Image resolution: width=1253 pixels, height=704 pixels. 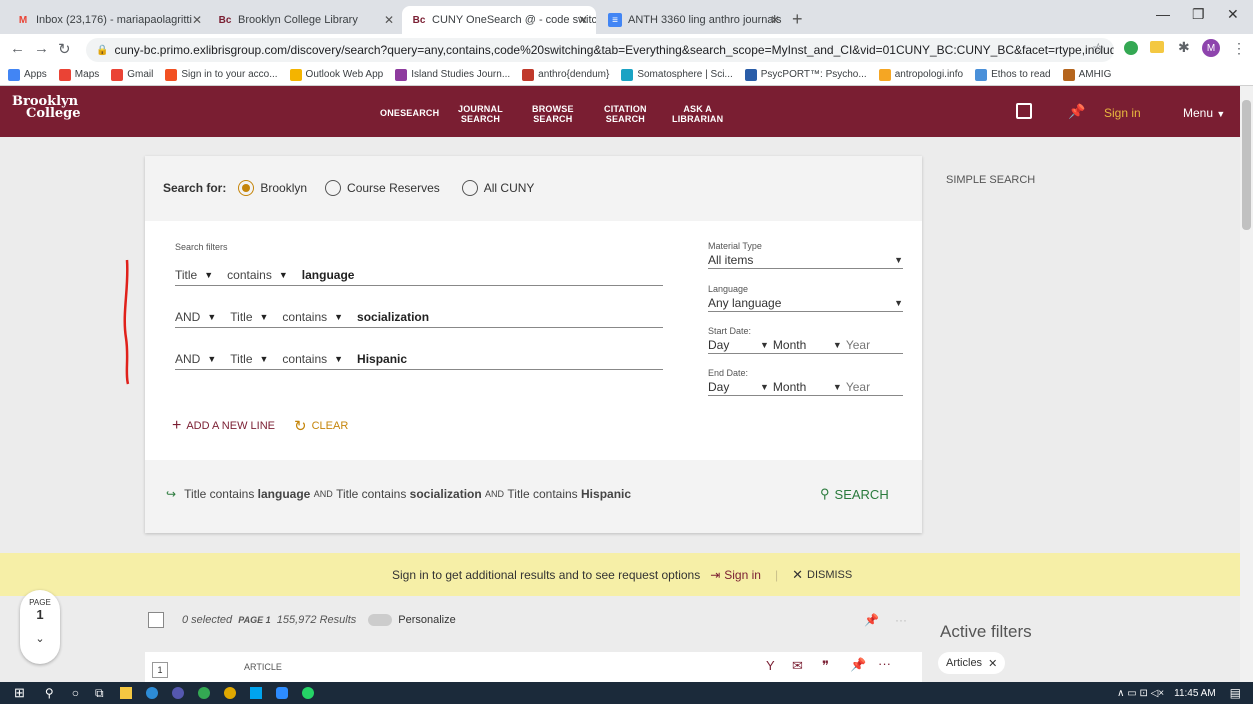 What do you see at coordinates (177, 693) in the screenshot?
I see `teams-icon` at bounding box center [177, 693].